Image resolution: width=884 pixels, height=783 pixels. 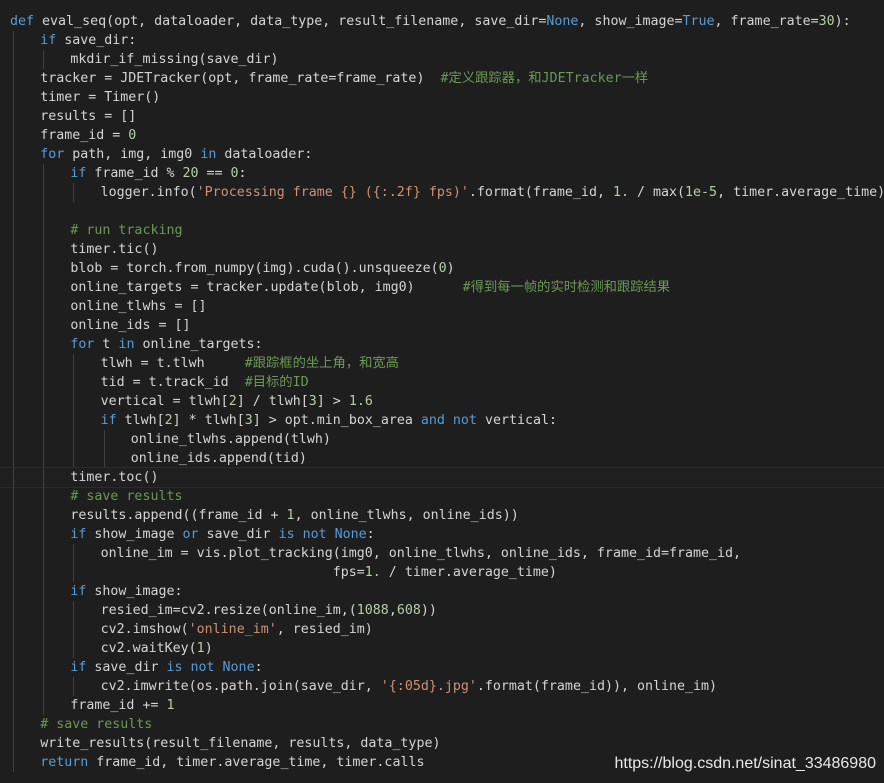 What do you see at coordinates (442, 363) in the screenshot?
I see `code-line: tlwh = t.tlwh #跟踪框的坐上角，和宽高` at bounding box center [442, 363].